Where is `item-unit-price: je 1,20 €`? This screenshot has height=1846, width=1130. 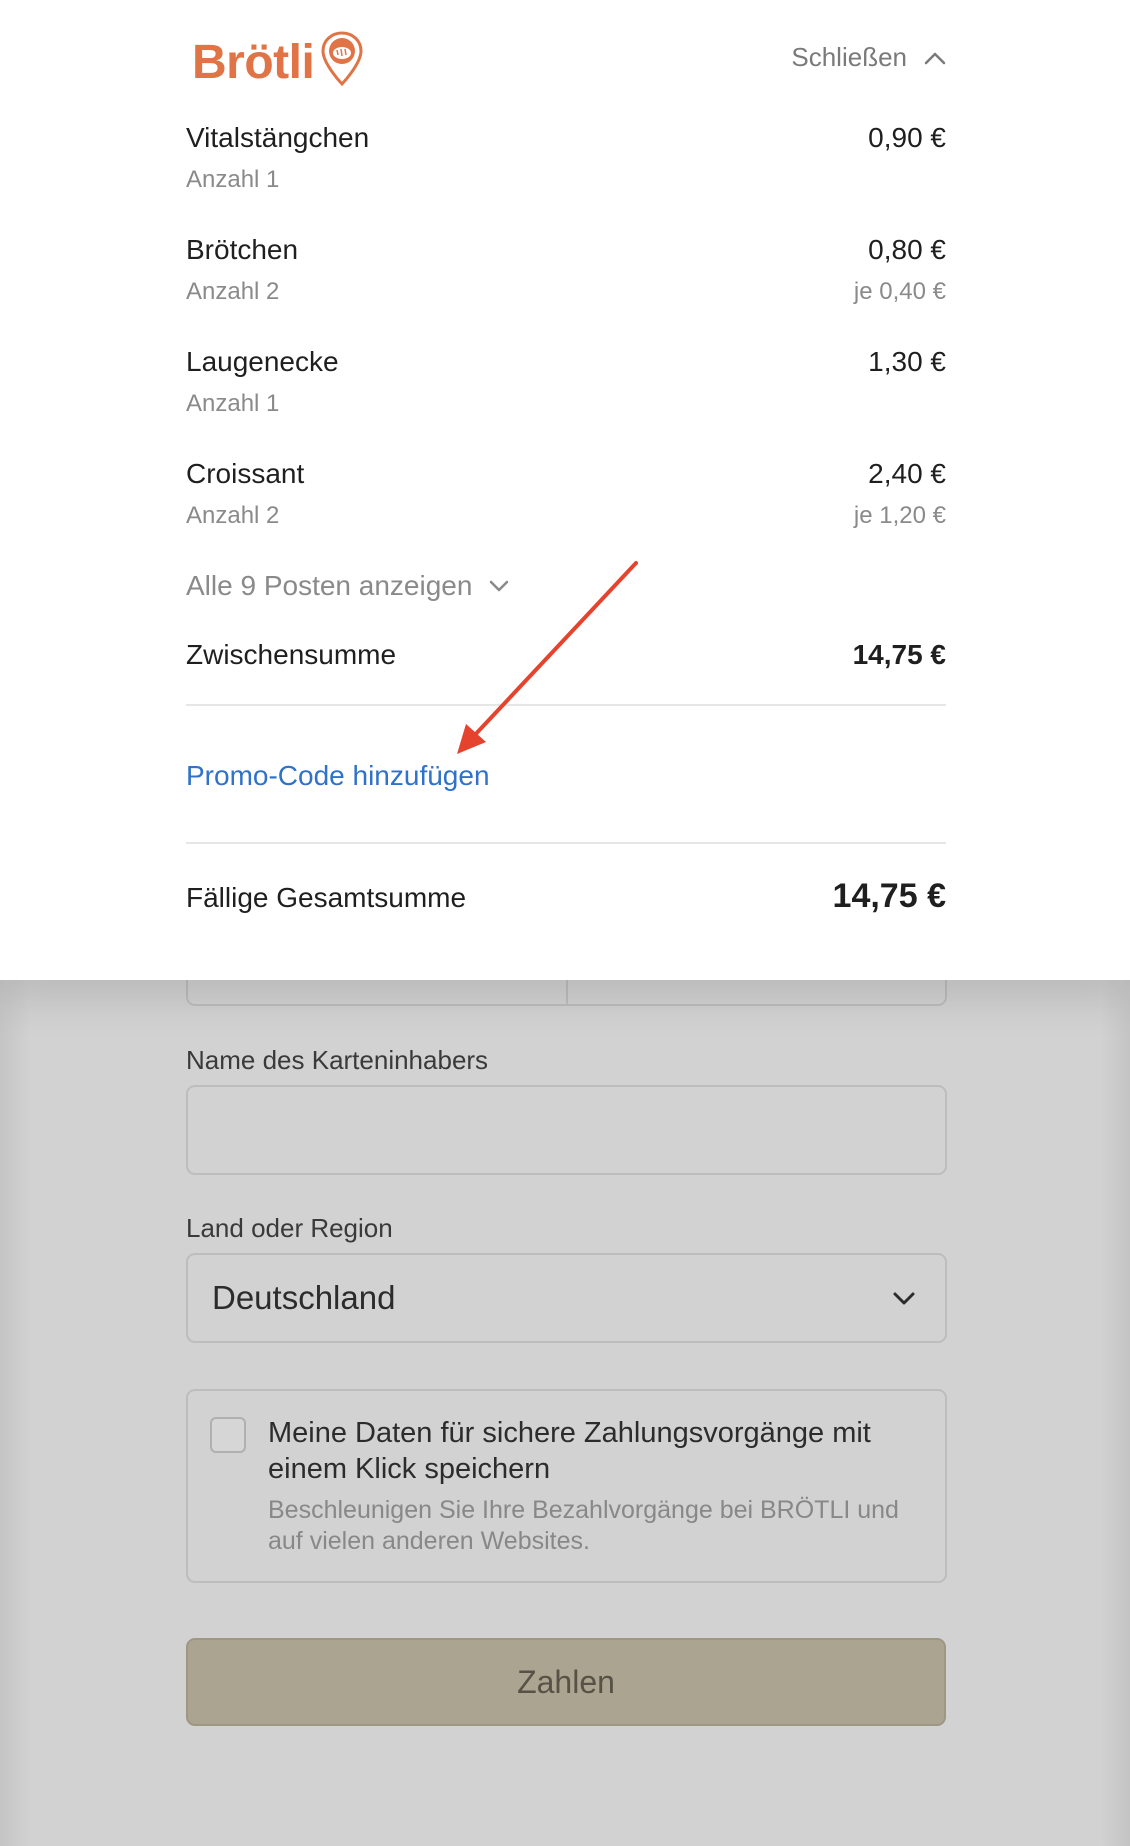 item-unit-price: je 1,20 € is located at coordinates (899, 515).